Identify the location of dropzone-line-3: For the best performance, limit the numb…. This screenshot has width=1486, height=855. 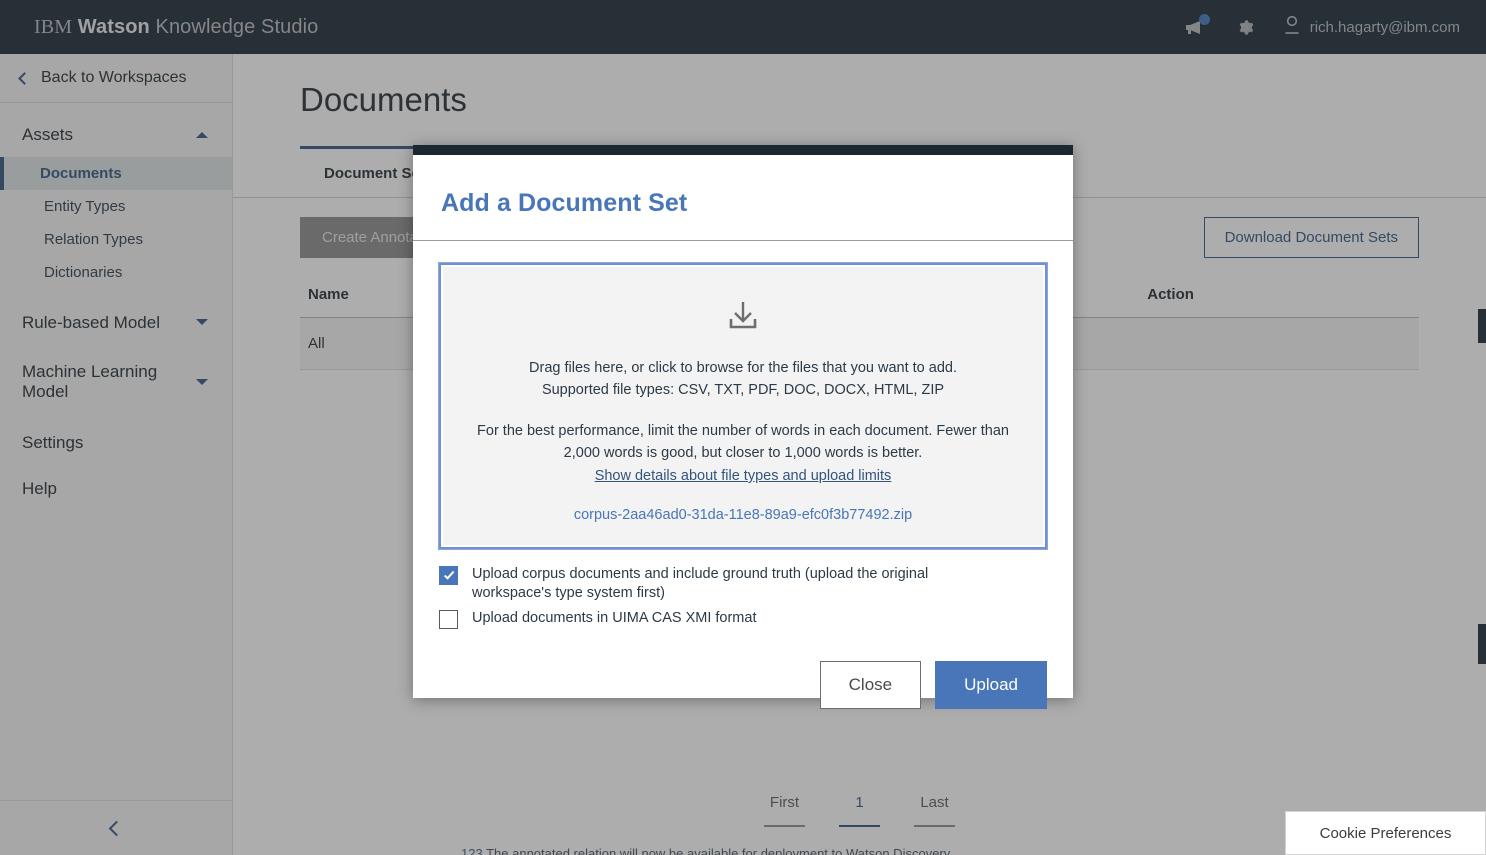
(743, 442).